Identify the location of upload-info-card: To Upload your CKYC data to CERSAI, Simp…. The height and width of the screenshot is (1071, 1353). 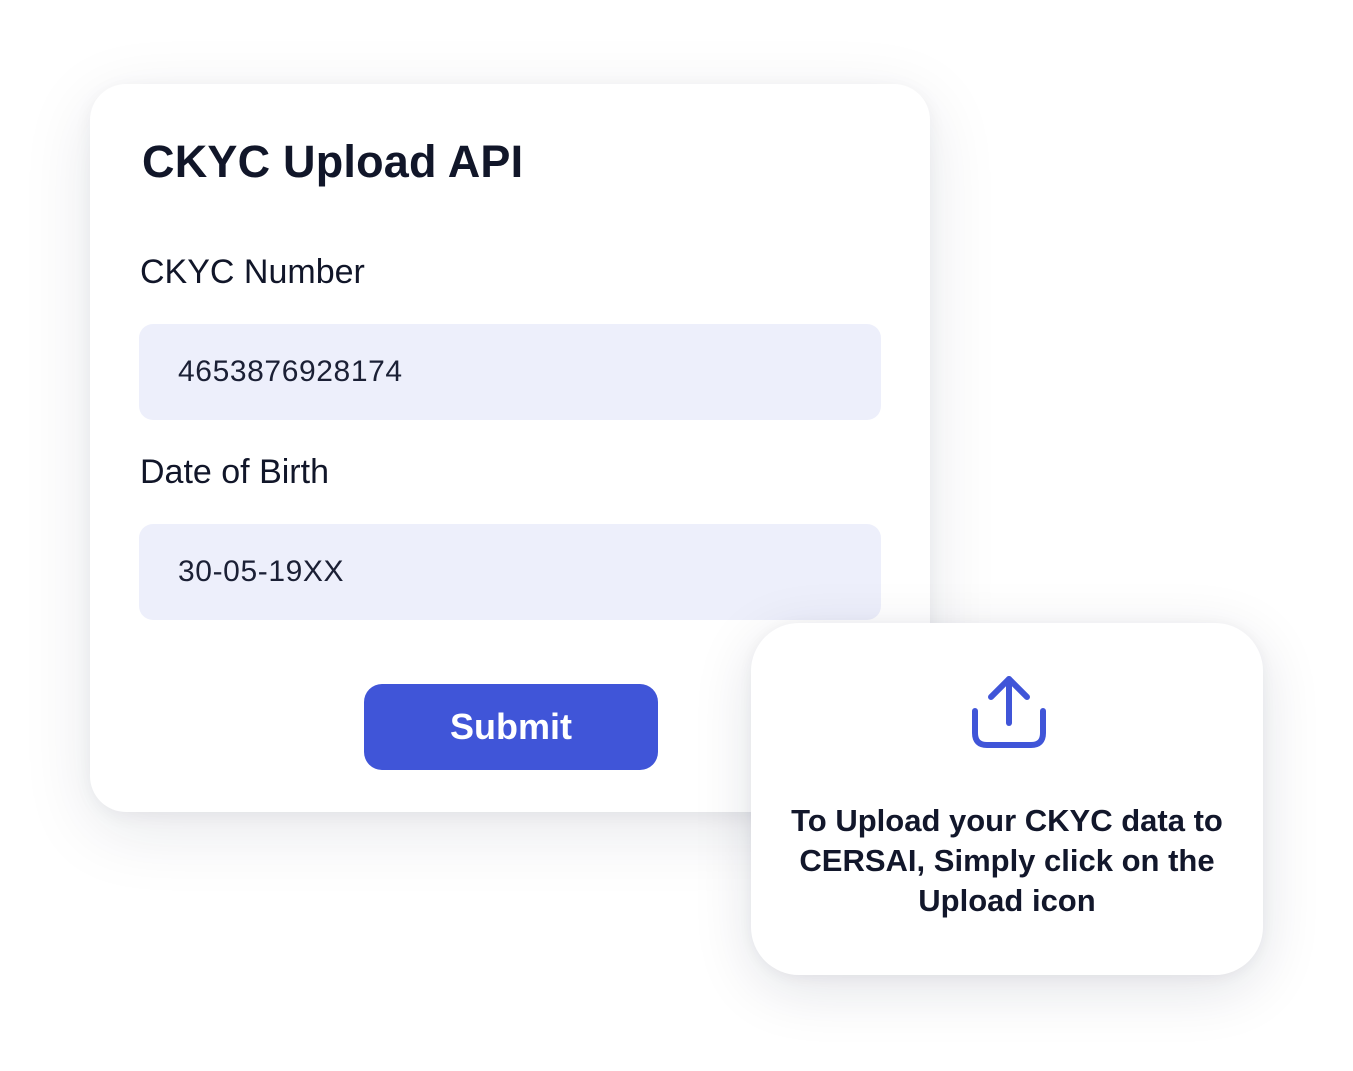
(1007, 799).